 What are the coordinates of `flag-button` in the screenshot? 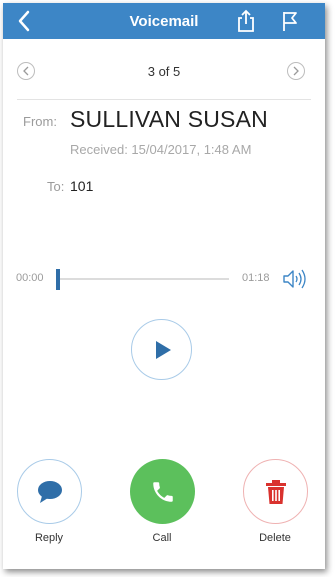 It's located at (290, 21).